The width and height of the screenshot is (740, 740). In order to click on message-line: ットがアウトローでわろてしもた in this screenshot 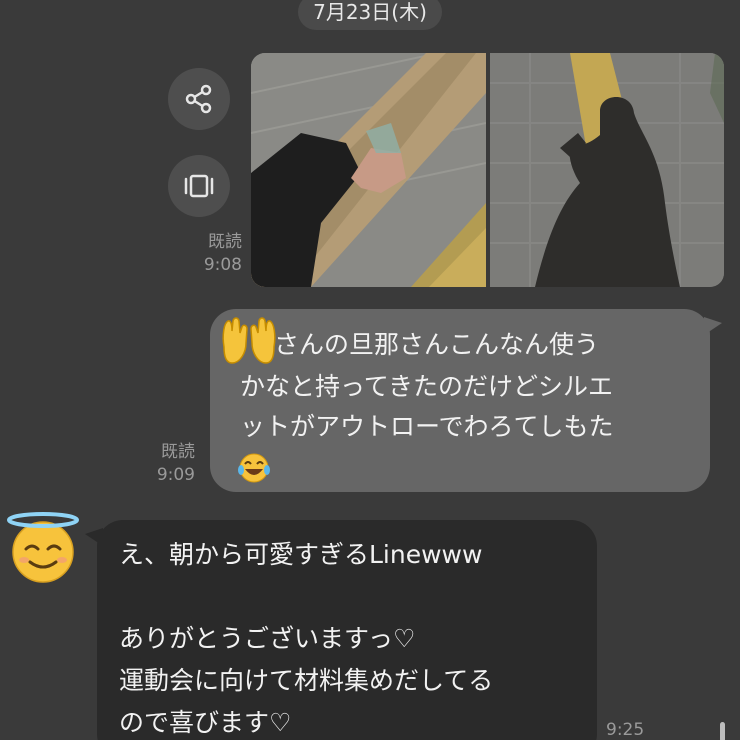, I will do `click(427, 426)`.